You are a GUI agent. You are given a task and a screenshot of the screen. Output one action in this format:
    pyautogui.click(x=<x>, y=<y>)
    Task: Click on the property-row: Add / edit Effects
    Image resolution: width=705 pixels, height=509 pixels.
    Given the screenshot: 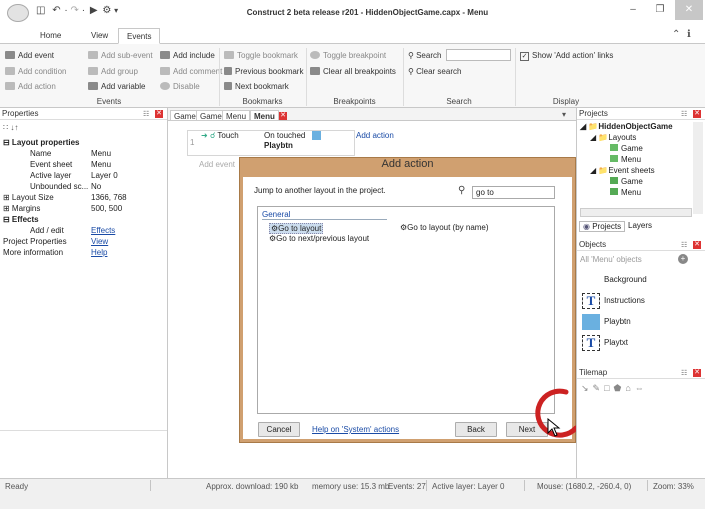 What is the action you would take?
    pyautogui.click(x=83, y=230)
    